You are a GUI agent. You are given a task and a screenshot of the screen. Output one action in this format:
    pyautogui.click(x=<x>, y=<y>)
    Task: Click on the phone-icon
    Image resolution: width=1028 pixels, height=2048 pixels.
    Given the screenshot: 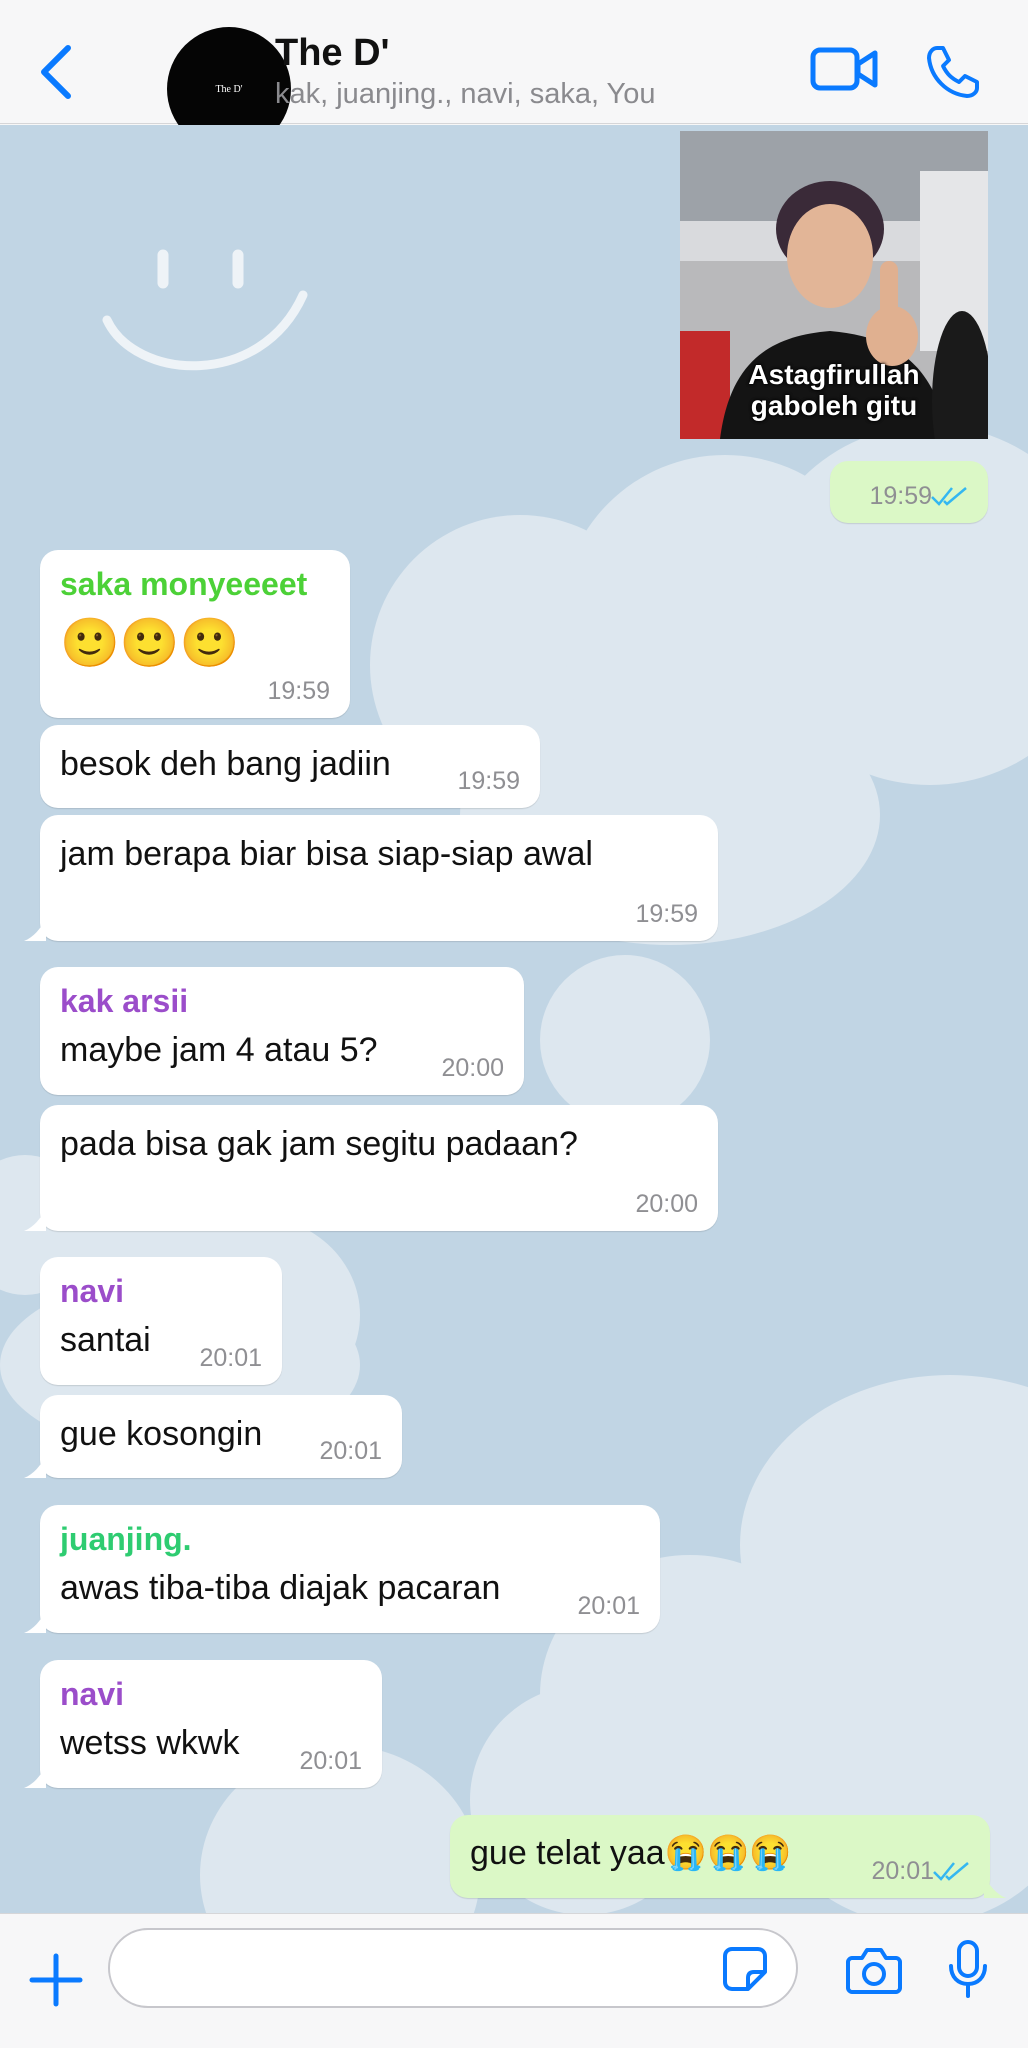 What is the action you would take?
    pyautogui.click(x=953, y=72)
    